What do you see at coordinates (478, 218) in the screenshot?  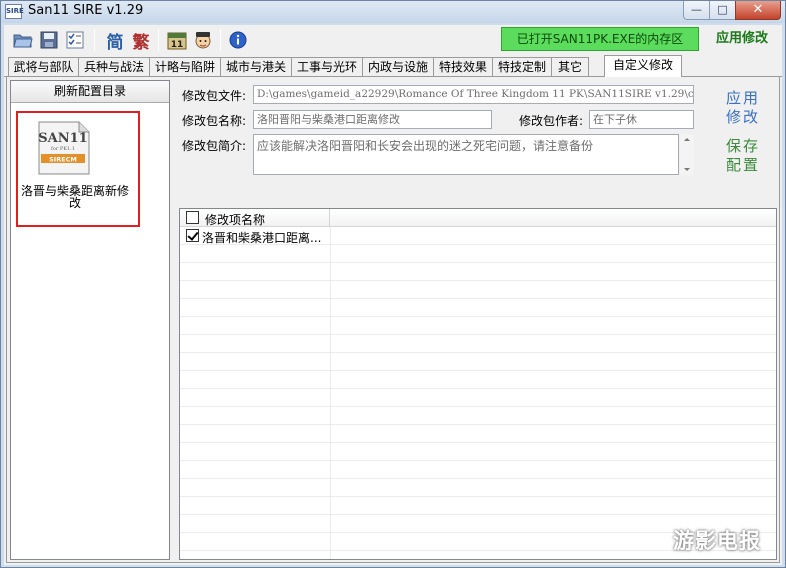 I see `list-header: 修改项名称` at bounding box center [478, 218].